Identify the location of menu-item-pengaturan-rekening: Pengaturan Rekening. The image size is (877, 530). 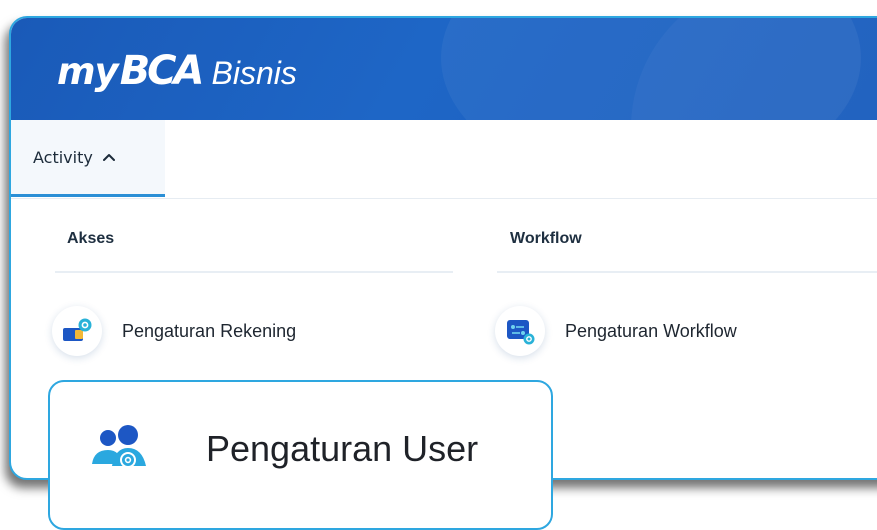
(174, 331).